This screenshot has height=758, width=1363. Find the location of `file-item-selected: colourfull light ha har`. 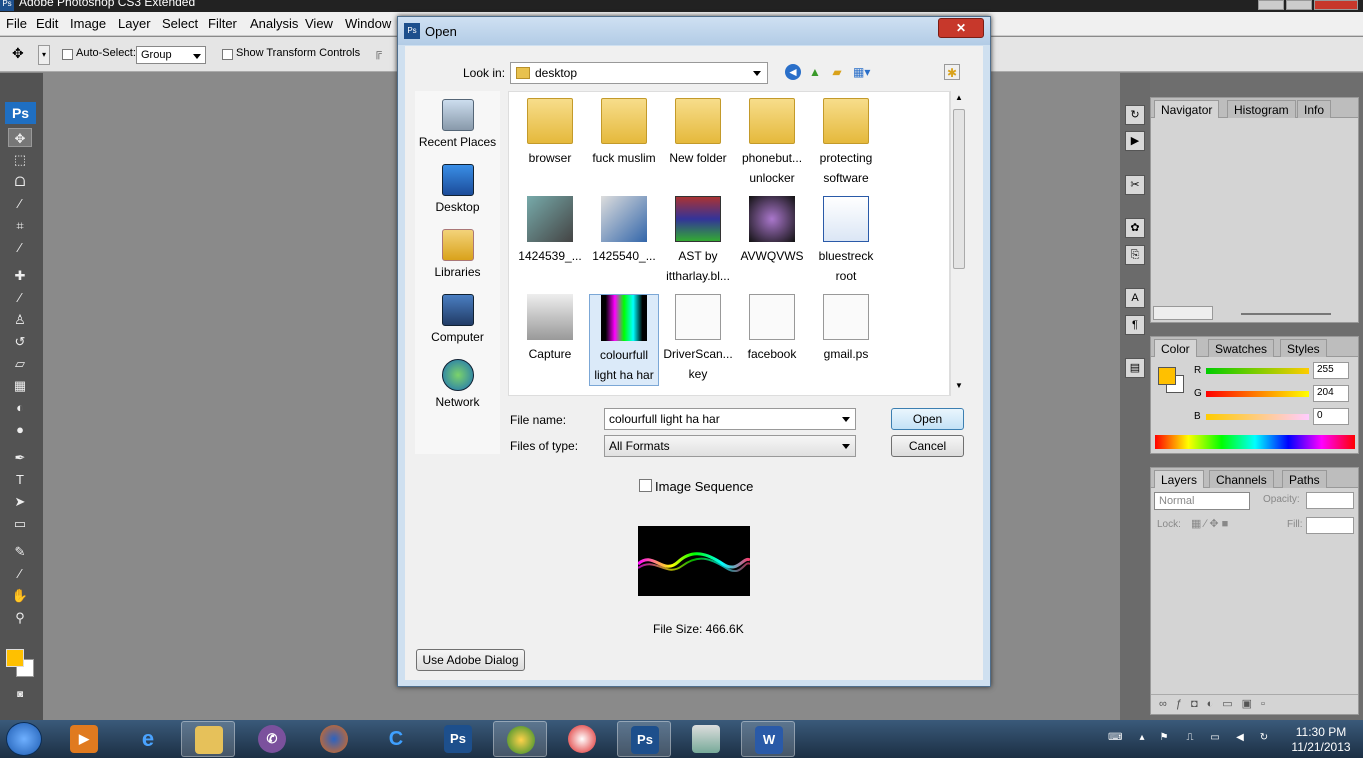

file-item-selected: colourfull light ha har is located at coordinates (624, 340).